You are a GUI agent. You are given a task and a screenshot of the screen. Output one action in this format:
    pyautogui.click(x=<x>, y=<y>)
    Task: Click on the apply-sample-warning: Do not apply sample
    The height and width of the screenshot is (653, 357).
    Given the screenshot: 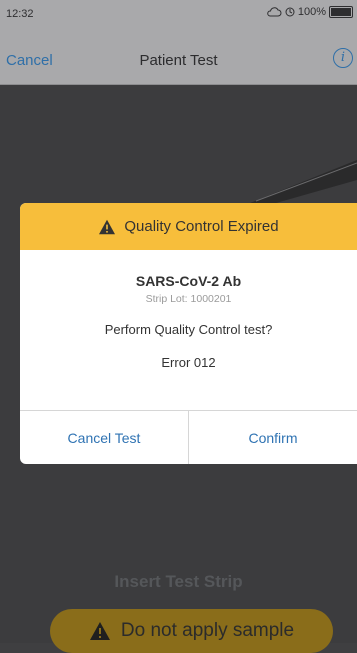 What is the action you would take?
    pyautogui.click(x=191, y=631)
    